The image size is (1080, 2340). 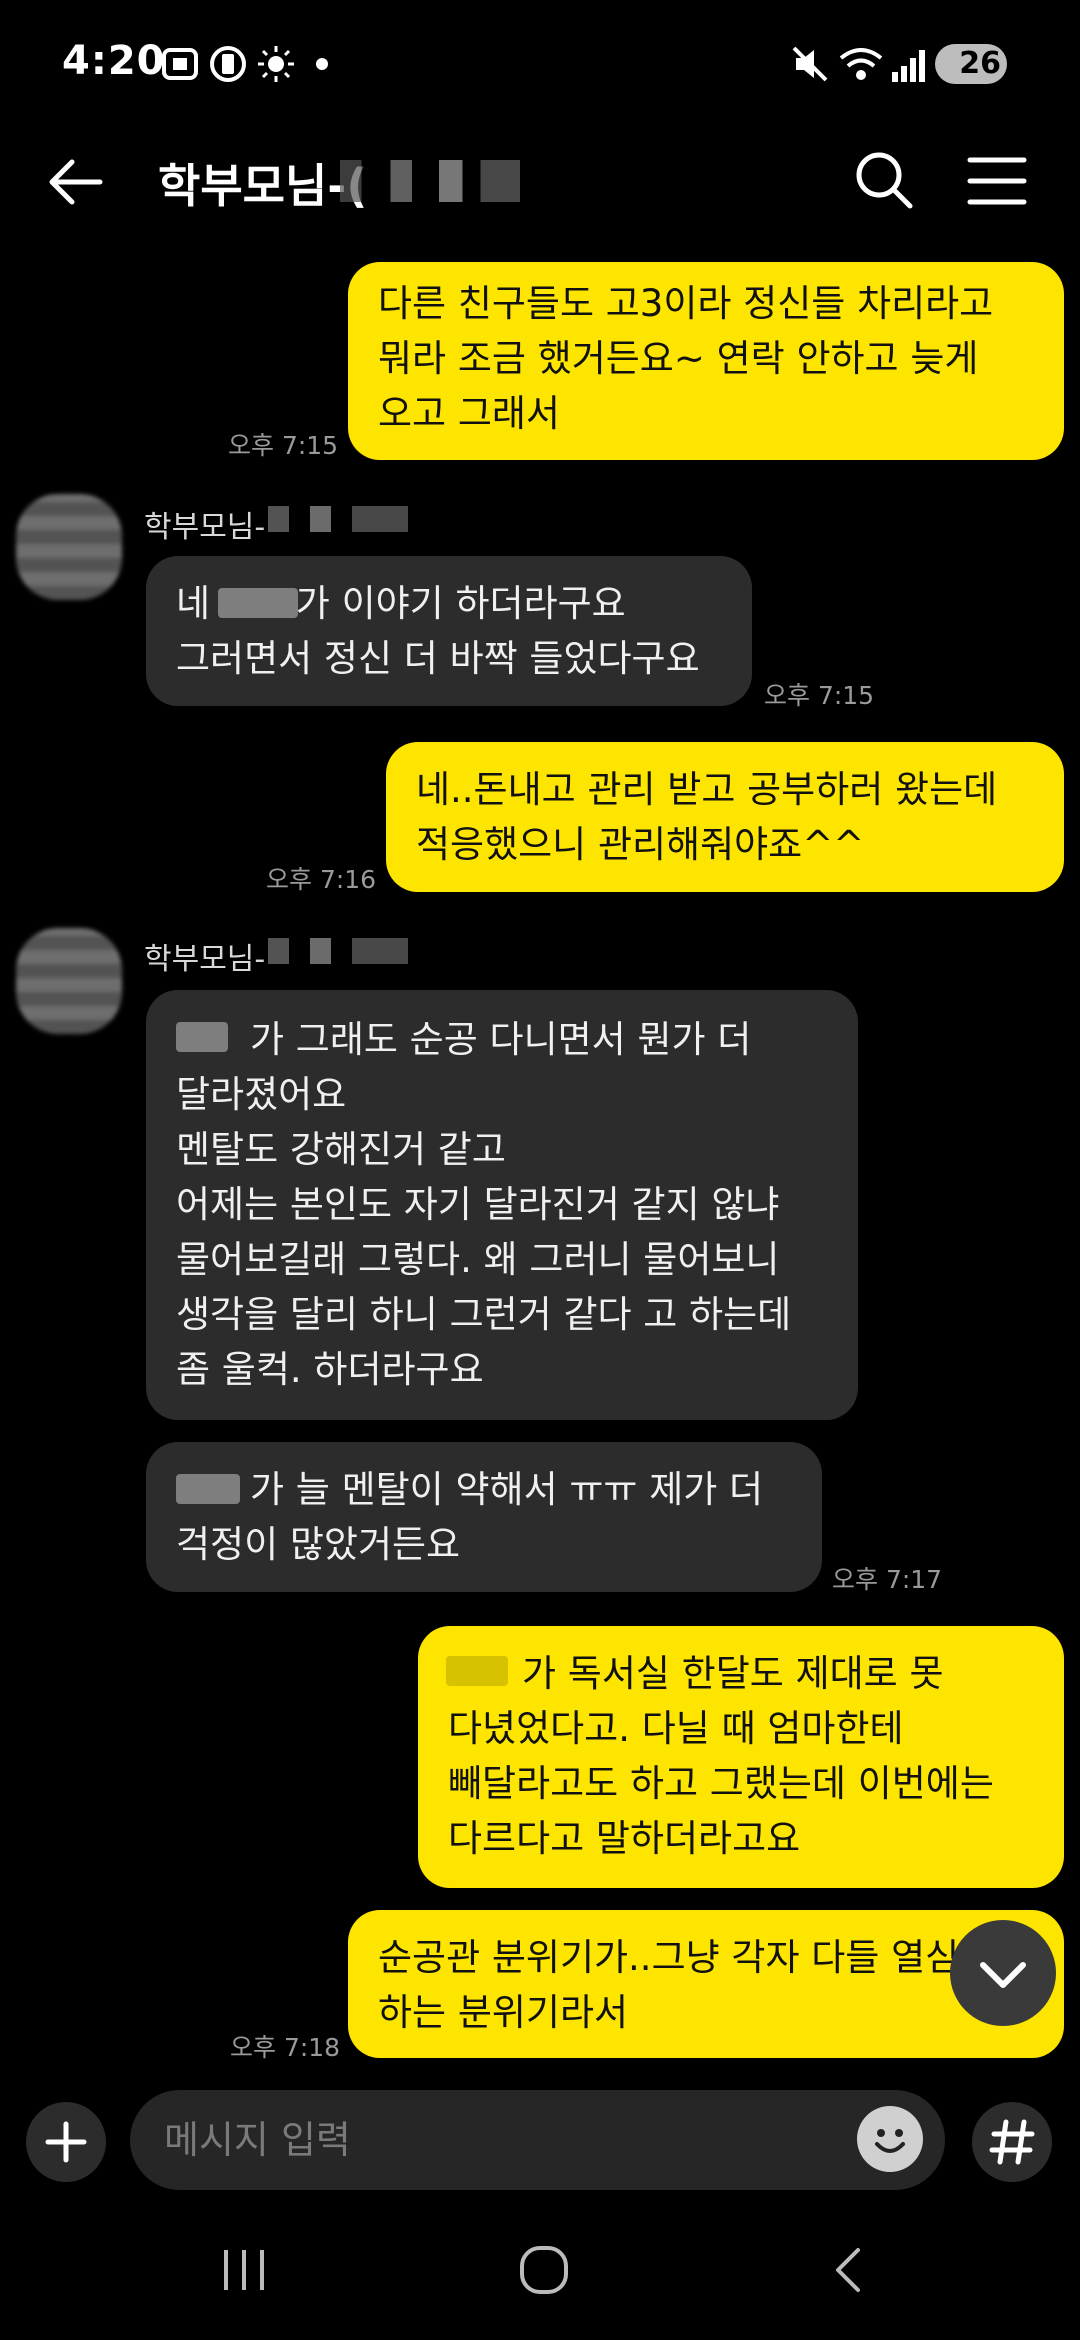 I want to click on menu-icon, so click(x=997, y=181).